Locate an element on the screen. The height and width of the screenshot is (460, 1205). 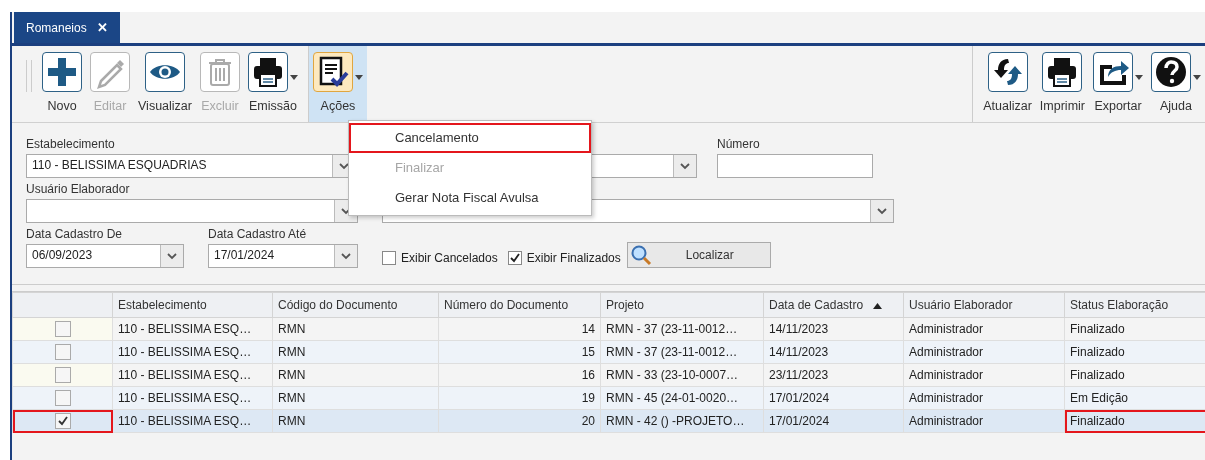
dropdown-field is located at coordinates (192, 211).